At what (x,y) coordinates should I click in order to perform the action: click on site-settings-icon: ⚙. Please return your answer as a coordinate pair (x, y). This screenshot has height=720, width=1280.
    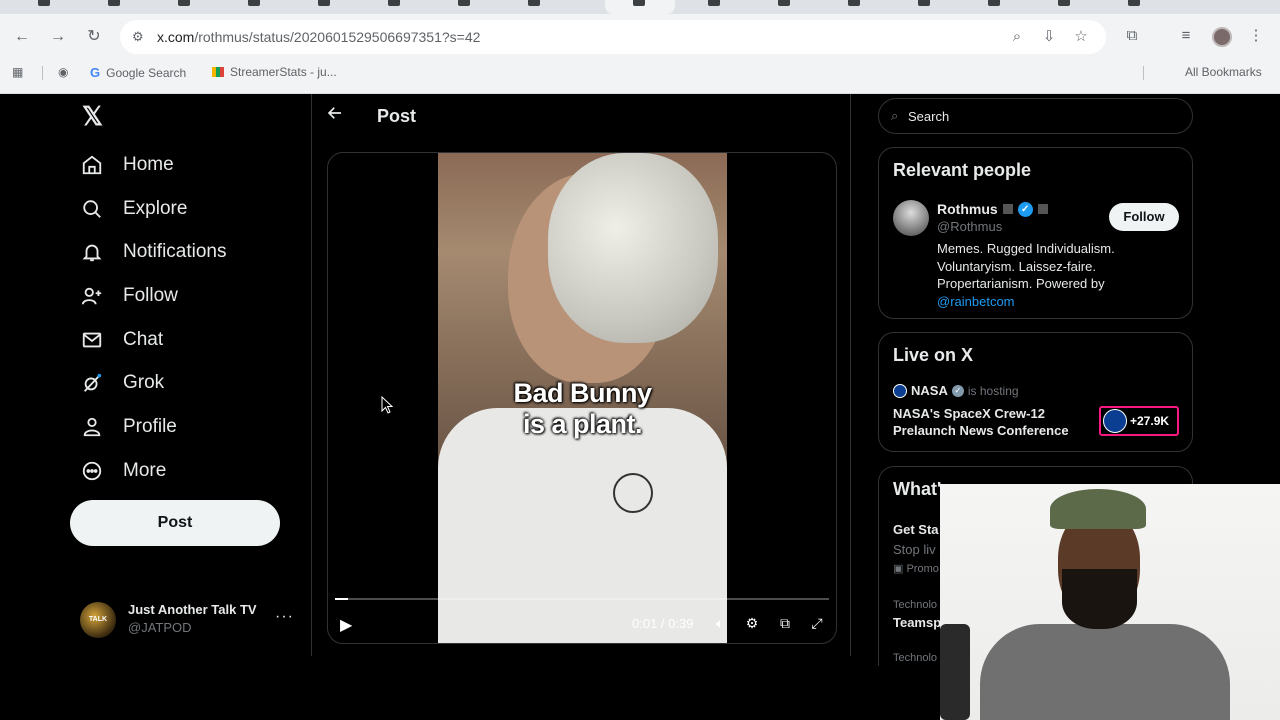
    Looking at the image, I should click on (140, 37).